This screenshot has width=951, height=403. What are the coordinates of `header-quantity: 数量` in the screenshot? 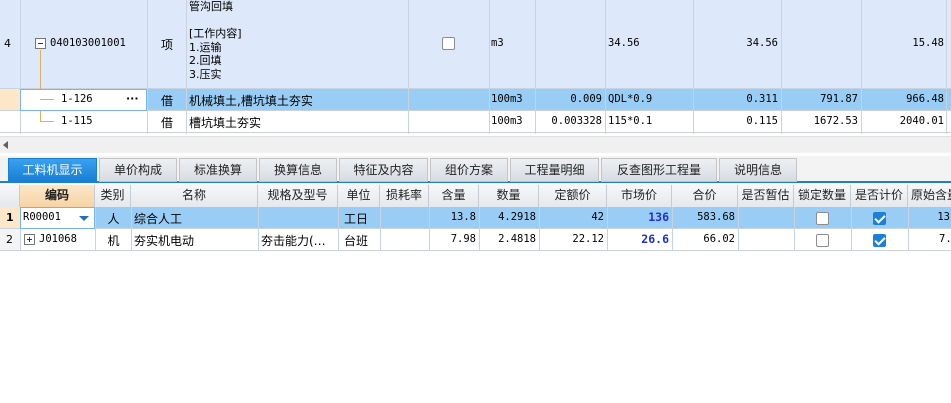 It's located at (509, 196).